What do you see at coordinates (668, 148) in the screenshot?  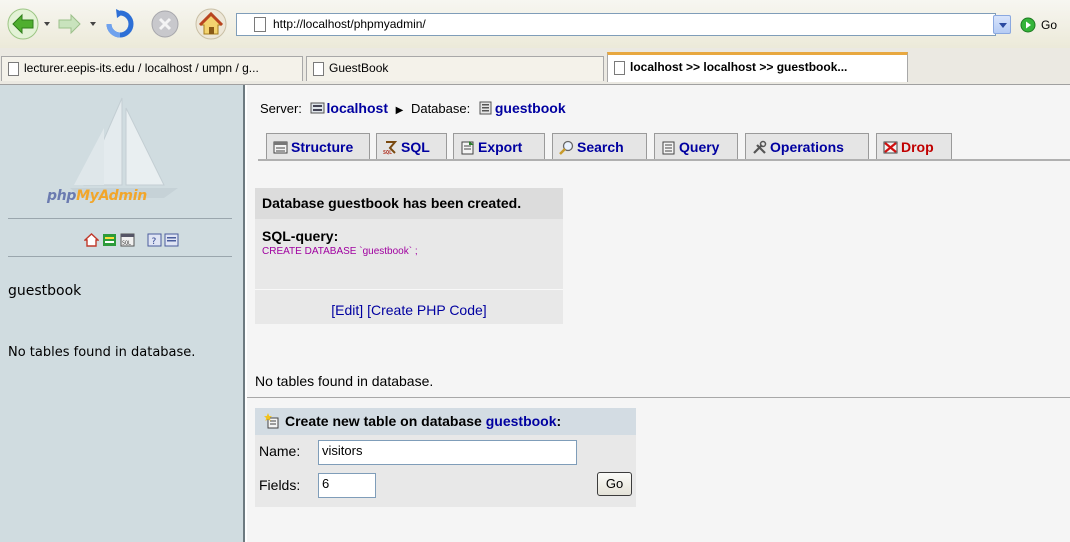 I see `query-icon` at bounding box center [668, 148].